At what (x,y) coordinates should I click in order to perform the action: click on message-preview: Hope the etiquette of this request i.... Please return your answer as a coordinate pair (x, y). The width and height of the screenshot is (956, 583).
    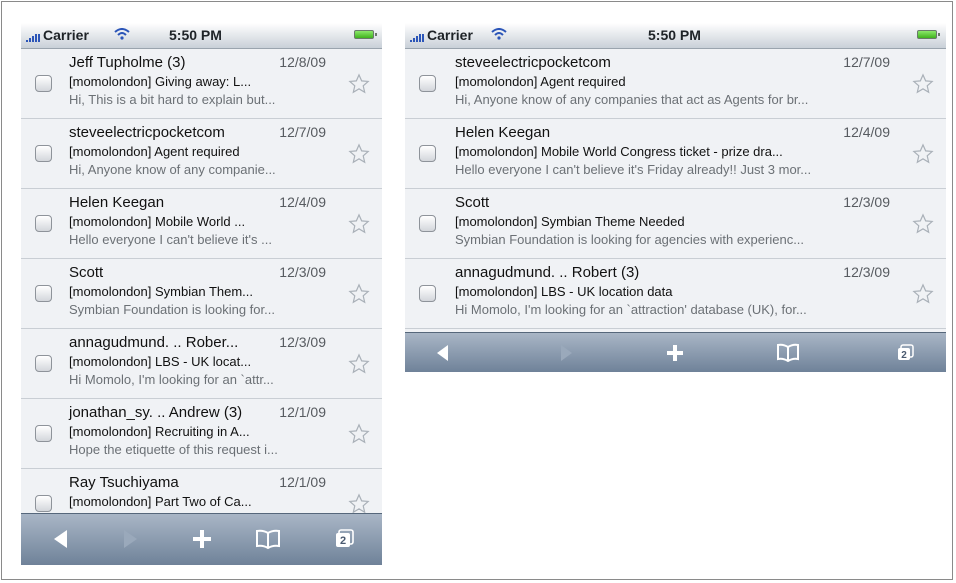
    Looking at the image, I should click on (173, 449).